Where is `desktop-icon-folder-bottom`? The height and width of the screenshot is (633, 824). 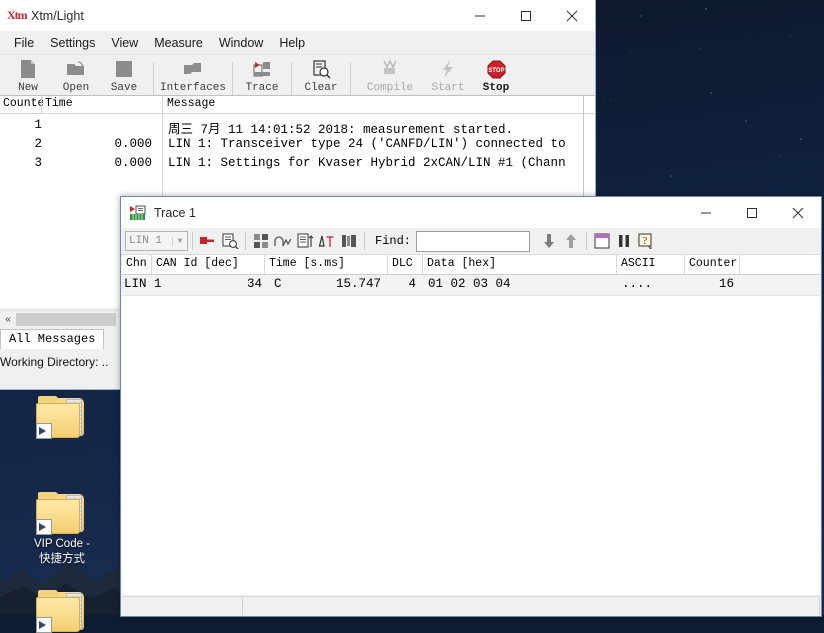
desktop-icon-folder-bottom is located at coordinates (62, 611).